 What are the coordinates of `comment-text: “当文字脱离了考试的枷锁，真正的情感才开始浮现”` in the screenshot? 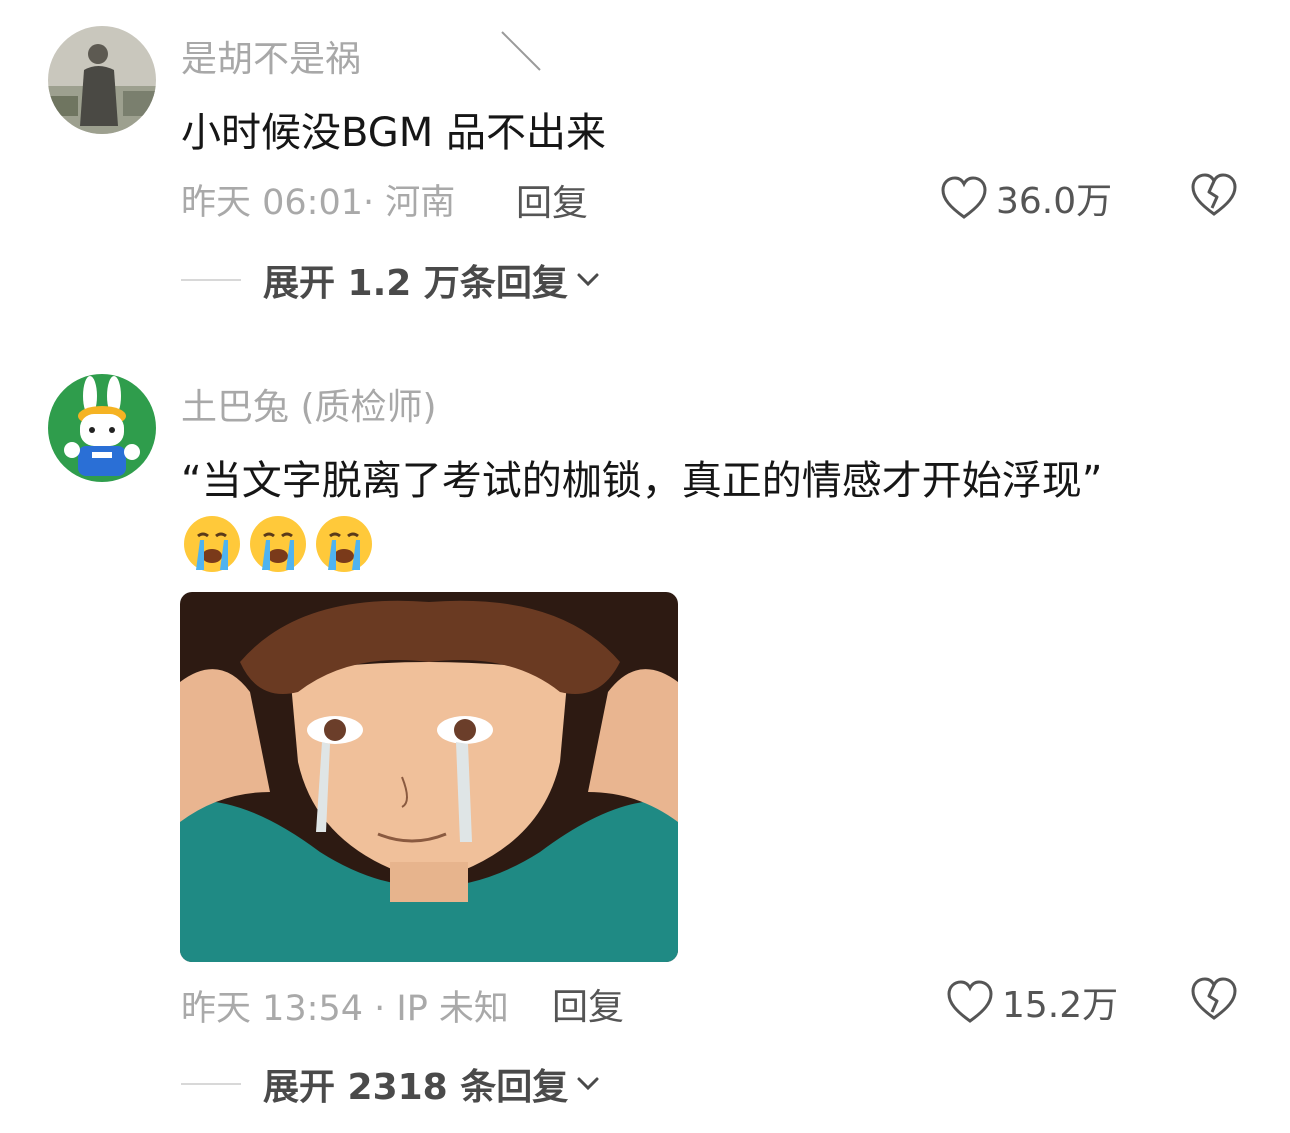 It's located at (642, 481).